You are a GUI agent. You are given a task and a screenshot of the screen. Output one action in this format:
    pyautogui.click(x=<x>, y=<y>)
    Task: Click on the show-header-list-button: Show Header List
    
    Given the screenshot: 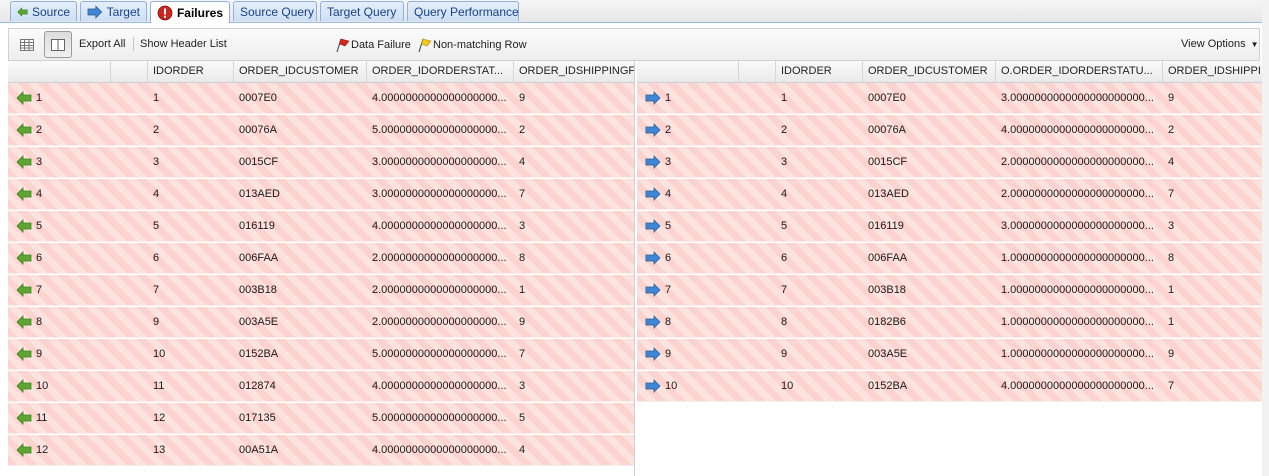 What is the action you would take?
    pyautogui.click(x=183, y=44)
    